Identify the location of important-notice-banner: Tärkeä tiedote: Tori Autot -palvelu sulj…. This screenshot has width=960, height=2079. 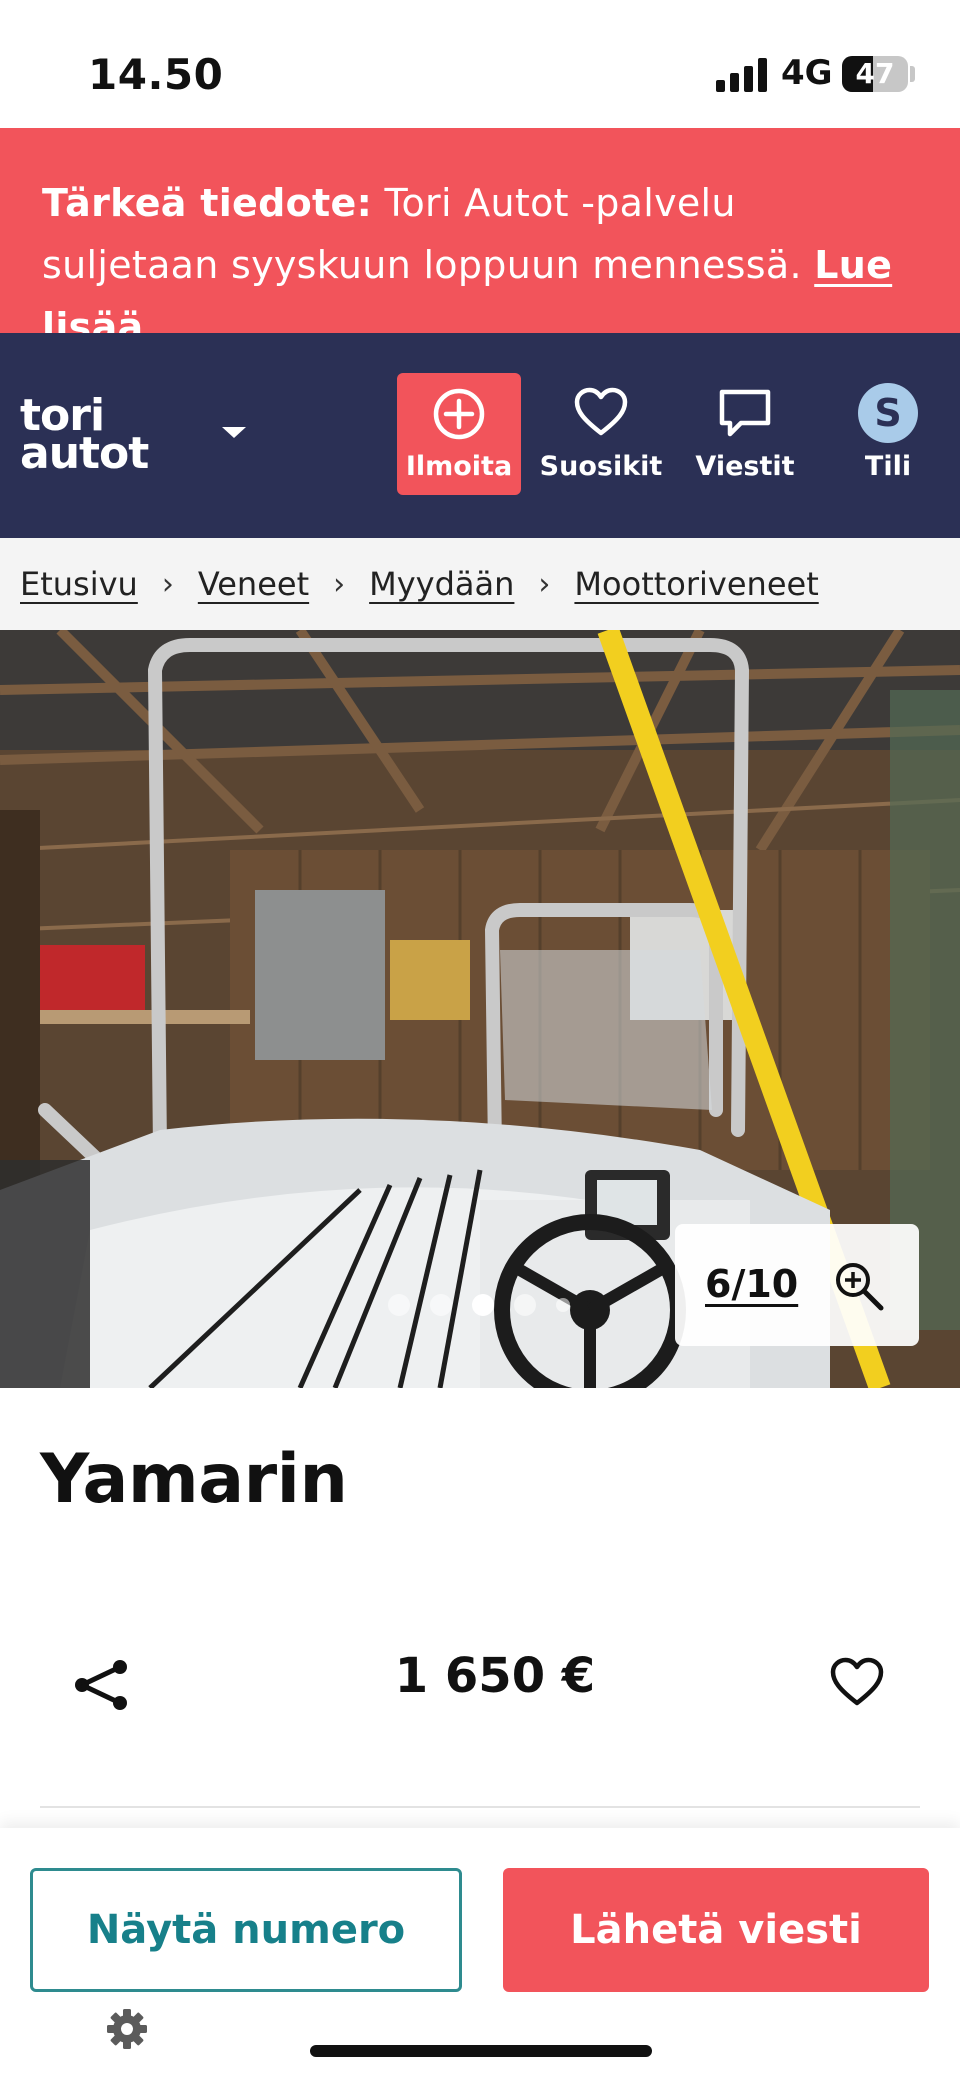
(480, 238).